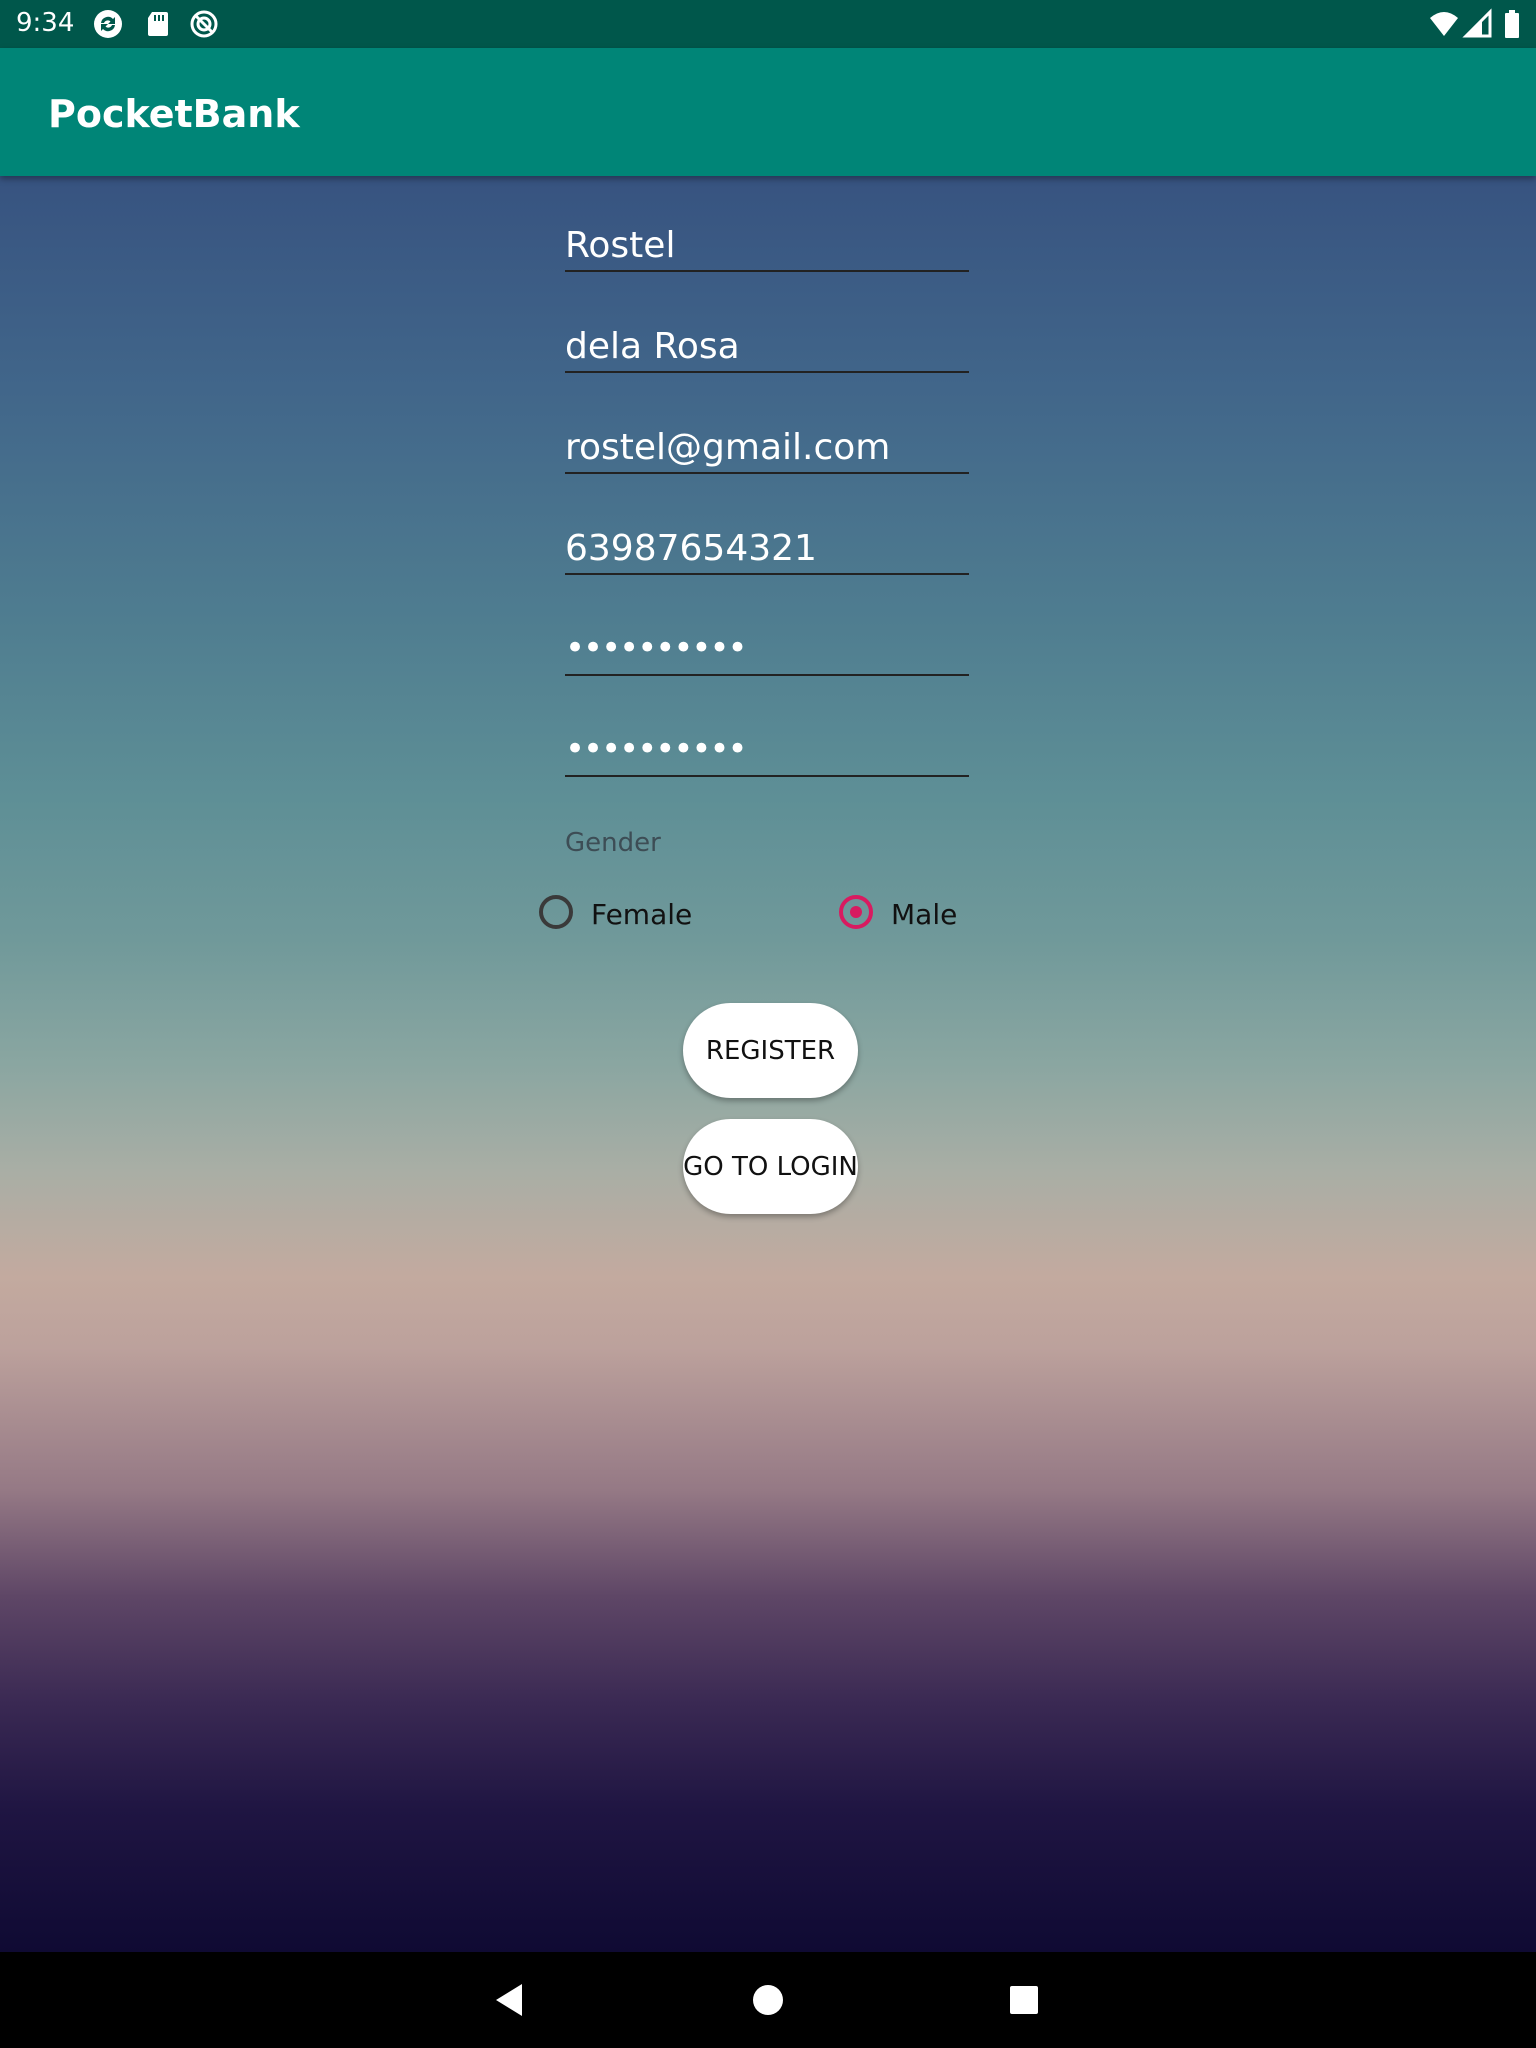  Describe the element at coordinates (1024, 2000) in the screenshot. I see `recents-icon` at that location.